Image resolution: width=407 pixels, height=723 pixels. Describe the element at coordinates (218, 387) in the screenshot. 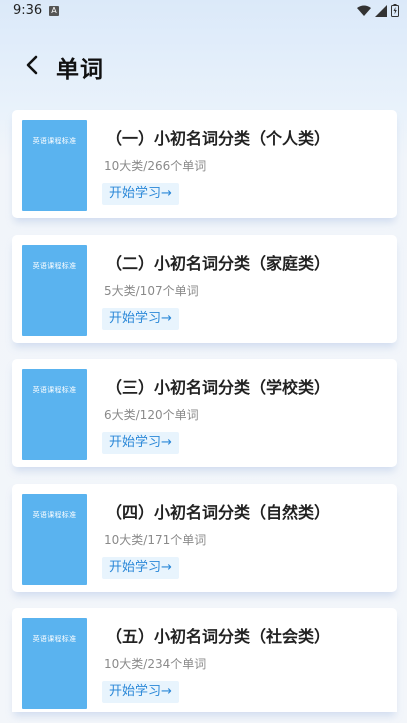

I see `book-title: （三）小初名词分类（学校类）` at that location.